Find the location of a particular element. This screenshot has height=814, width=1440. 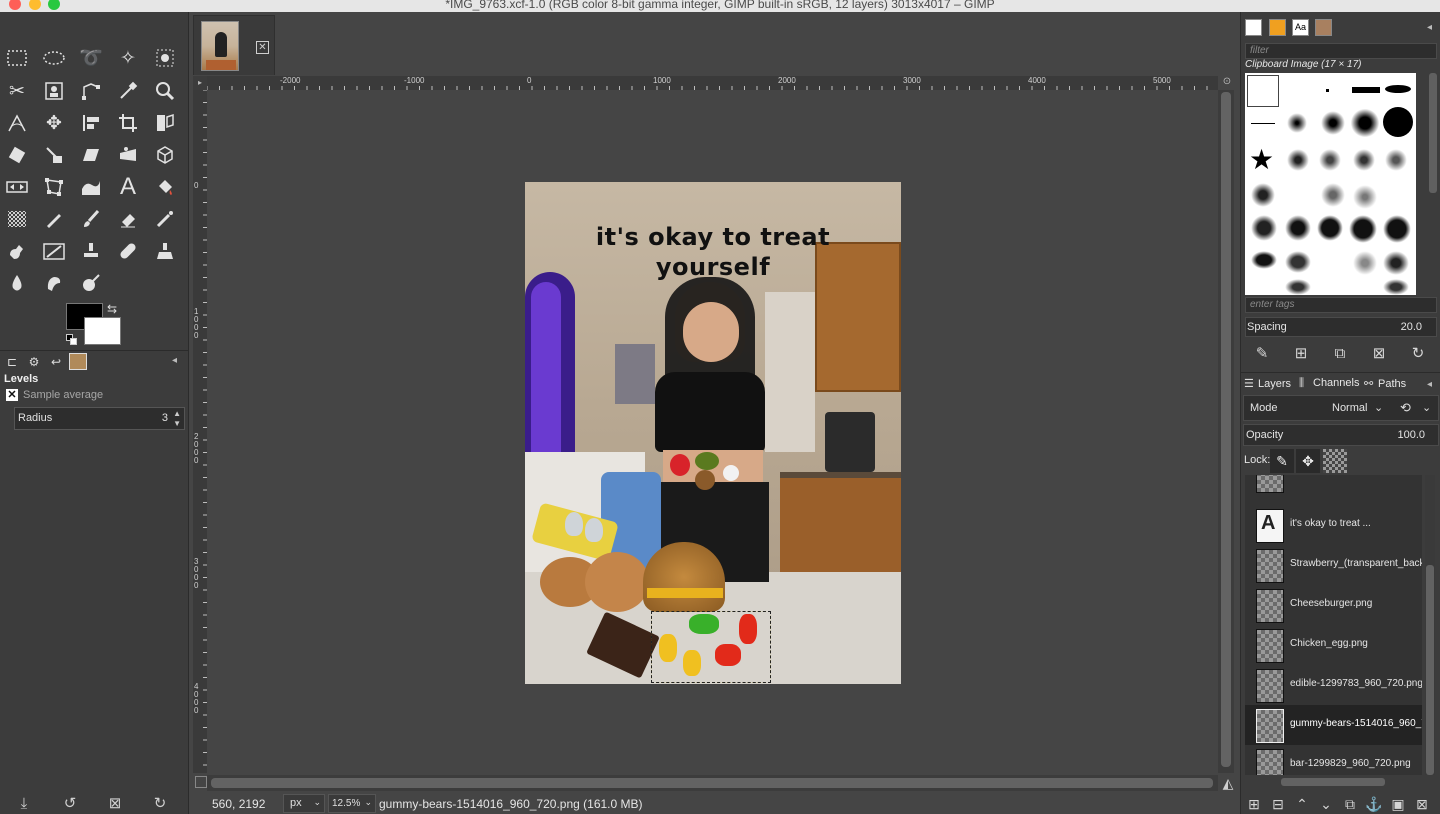

device-status-tab-icon: ⚙ is located at coordinates (34, 361).